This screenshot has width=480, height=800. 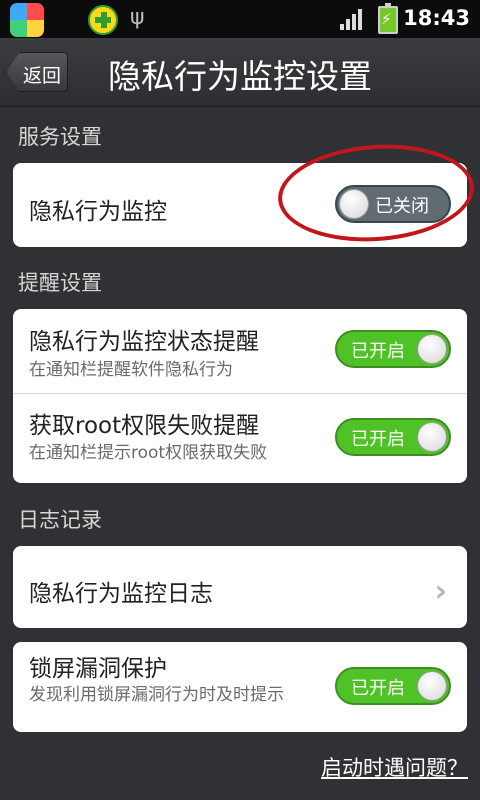 What do you see at coordinates (131, 370) in the screenshot?
I see `setting-subtitle: 在通知栏提醒软件隐私行为` at bounding box center [131, 370].